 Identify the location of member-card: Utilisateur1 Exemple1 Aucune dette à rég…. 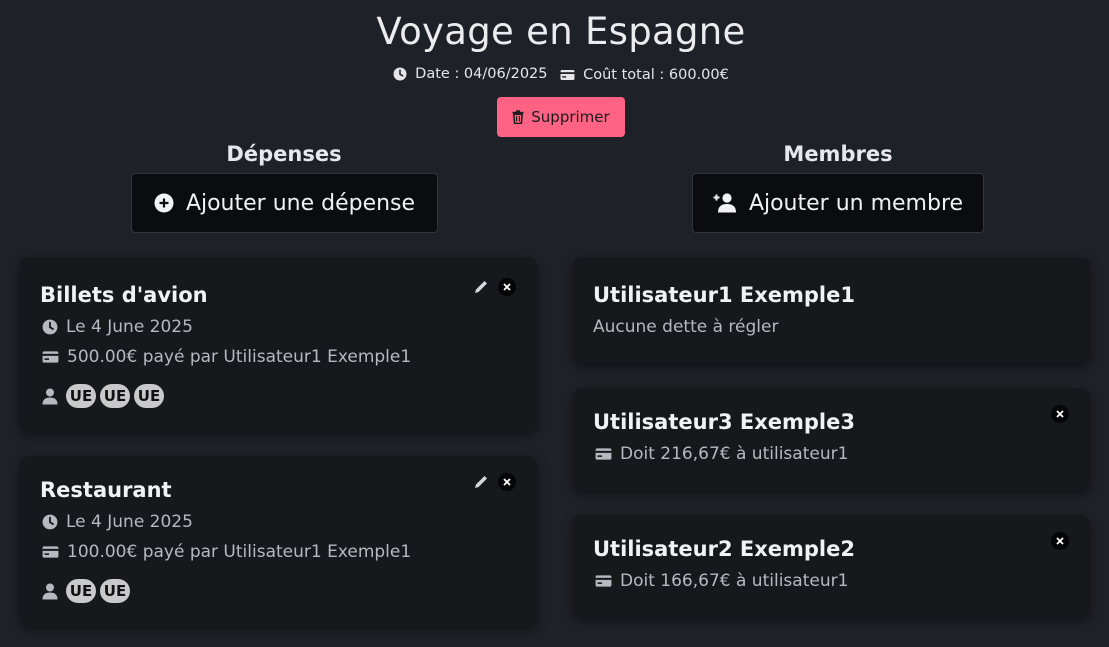
(831, 310).